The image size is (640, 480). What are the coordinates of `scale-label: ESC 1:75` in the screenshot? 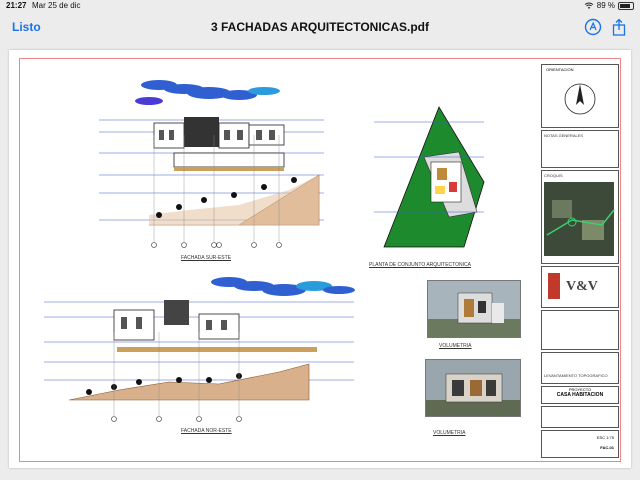 It's located at (605, 437).